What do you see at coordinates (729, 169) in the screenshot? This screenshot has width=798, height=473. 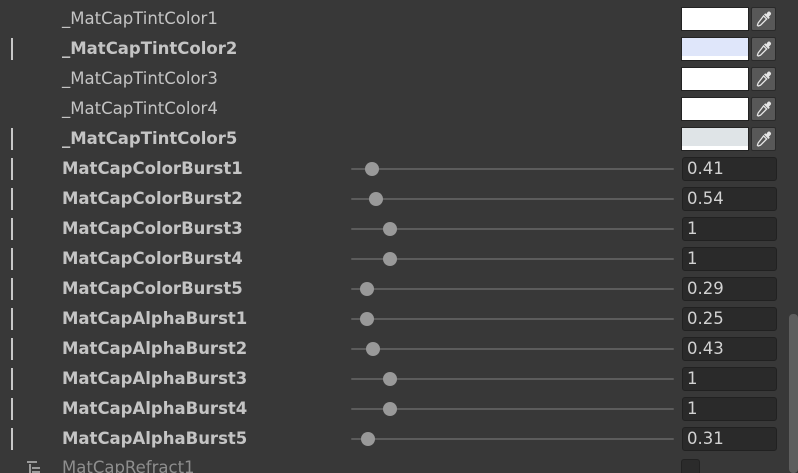 I see `value-field: 0.41` at bounding box center [729, 169].